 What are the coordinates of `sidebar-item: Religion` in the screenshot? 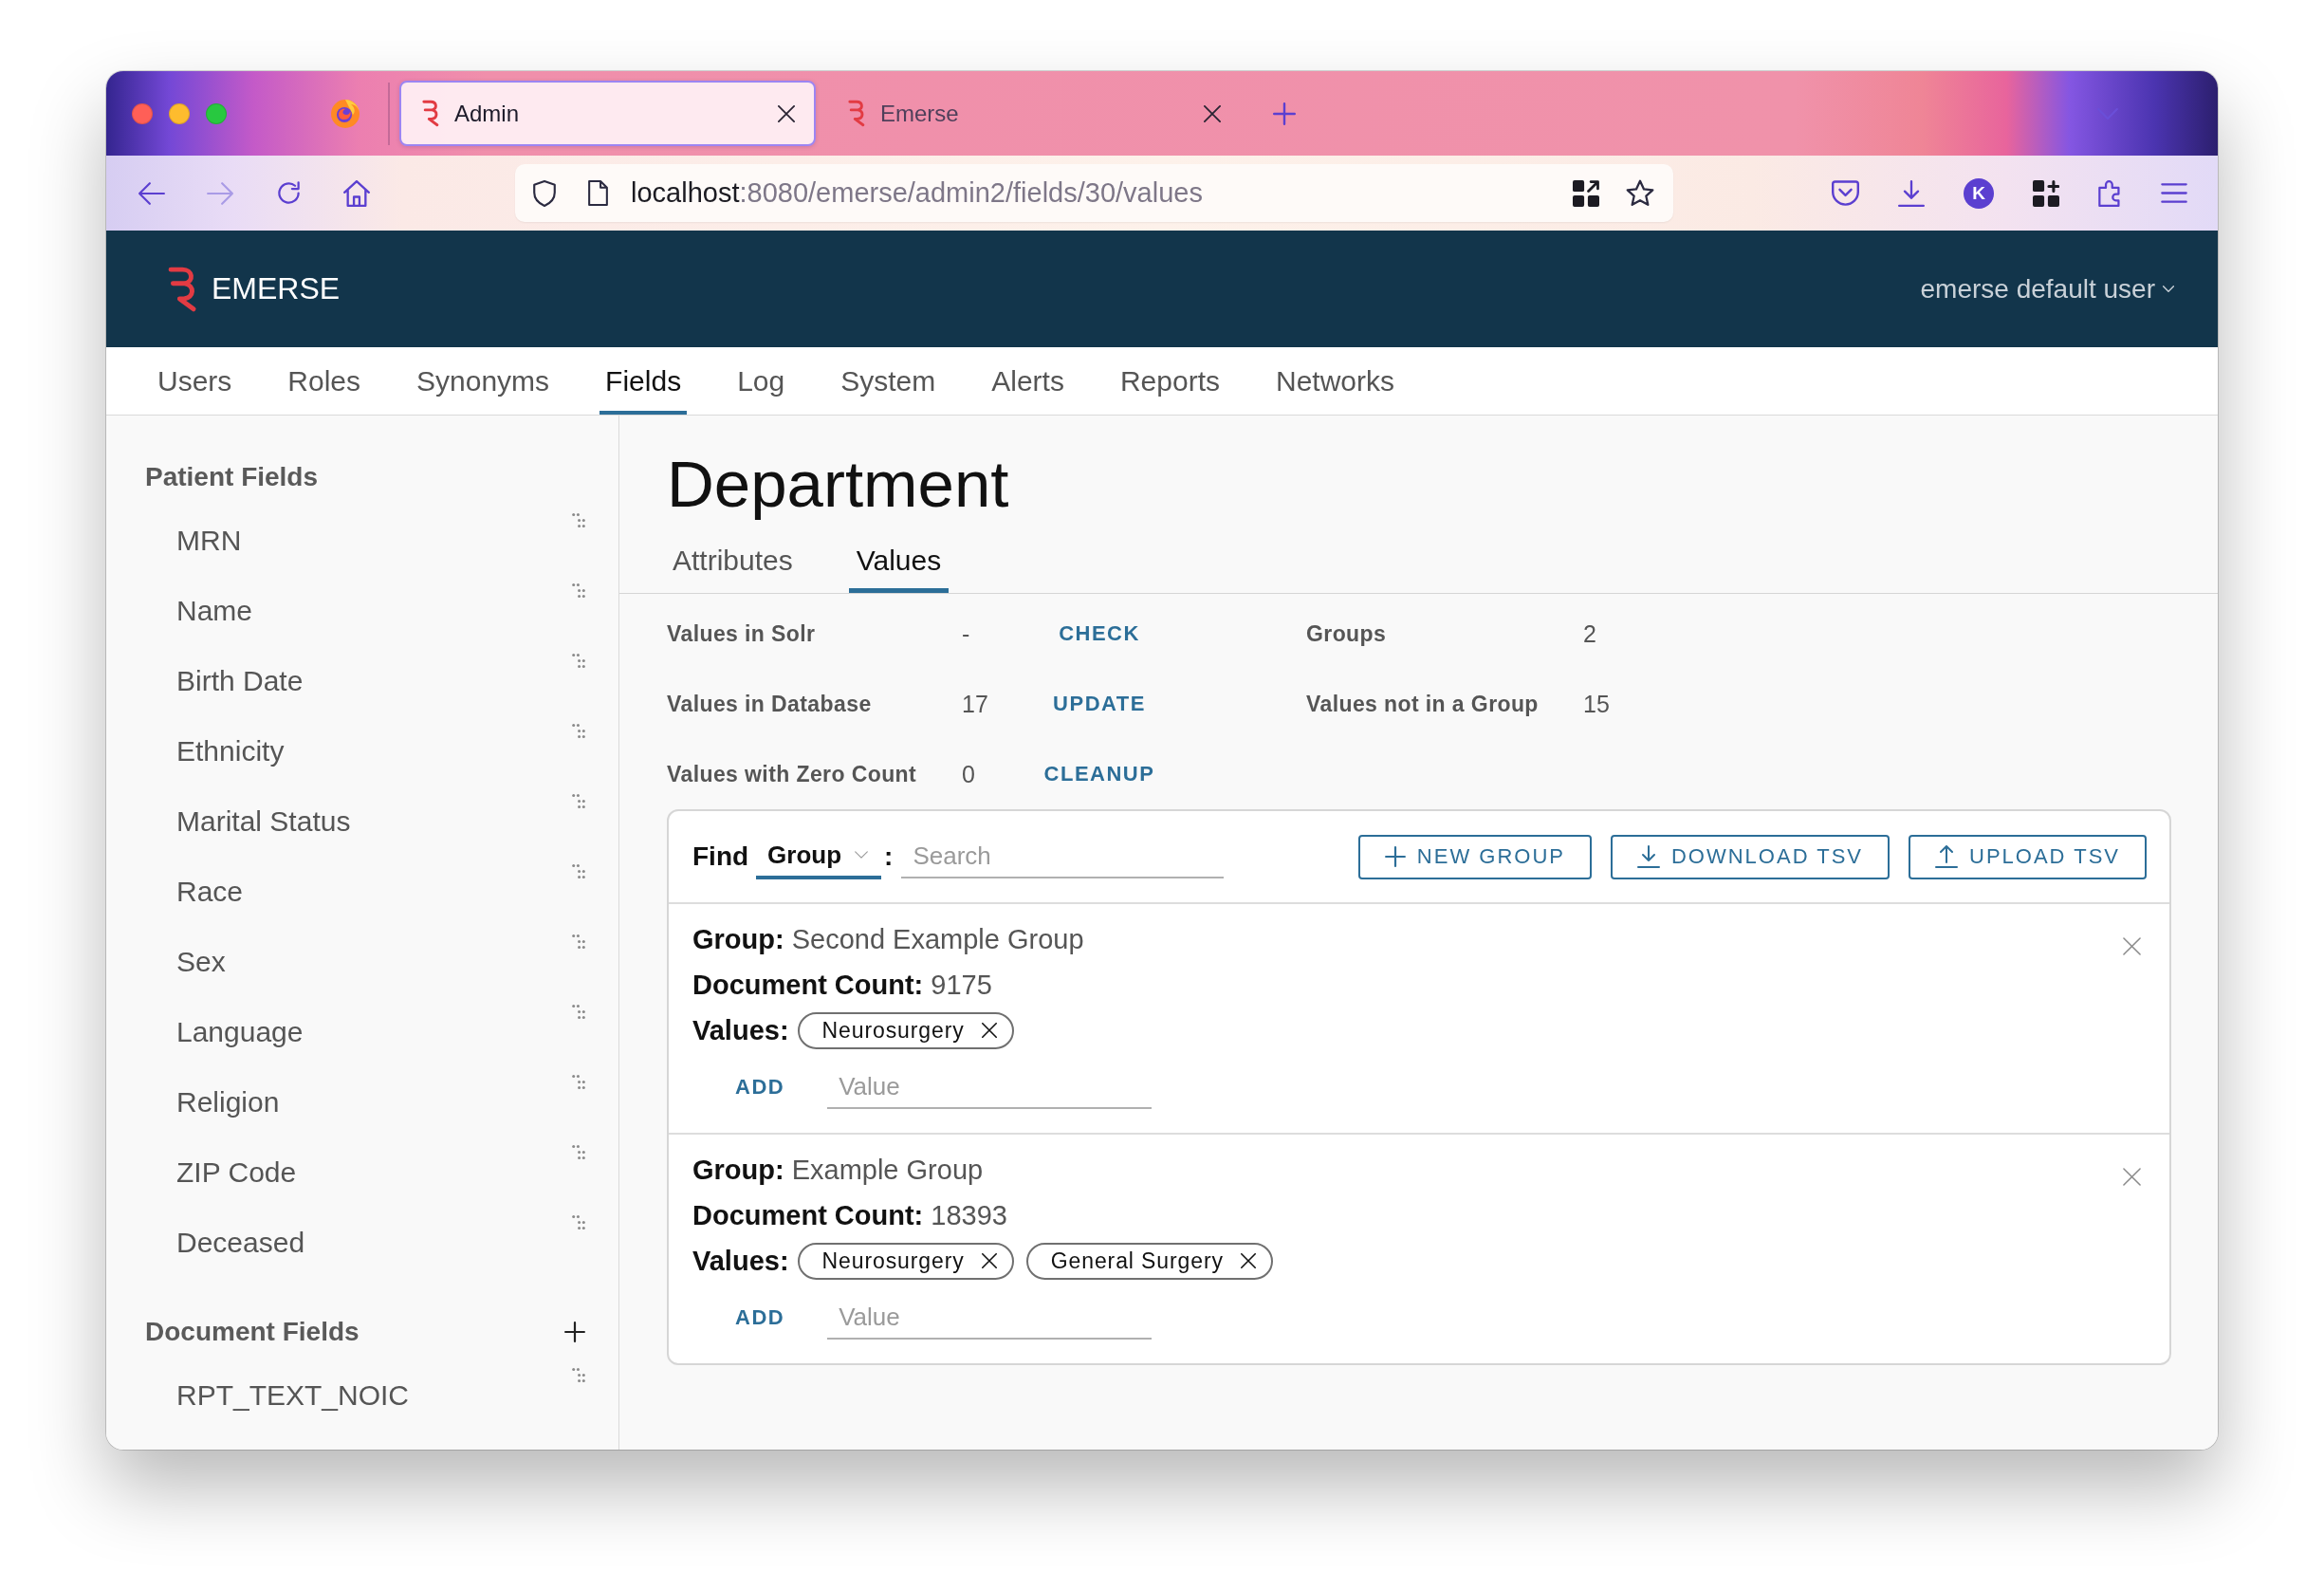 It's located at (228, 1102).